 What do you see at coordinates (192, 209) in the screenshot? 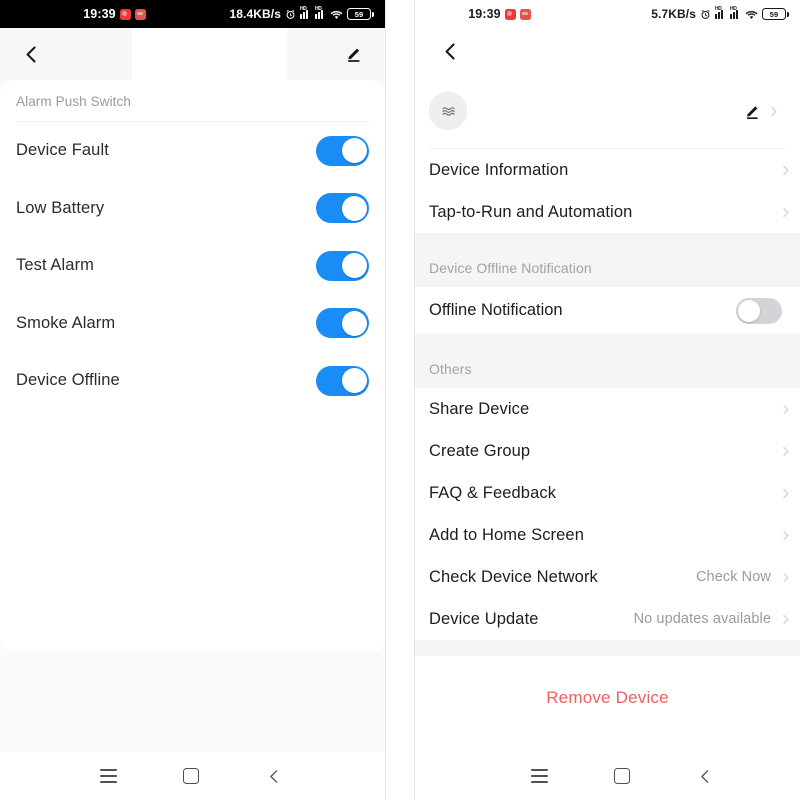
I see `switch-row-low-battery: Low Battery` at bounding box center [192, 209].